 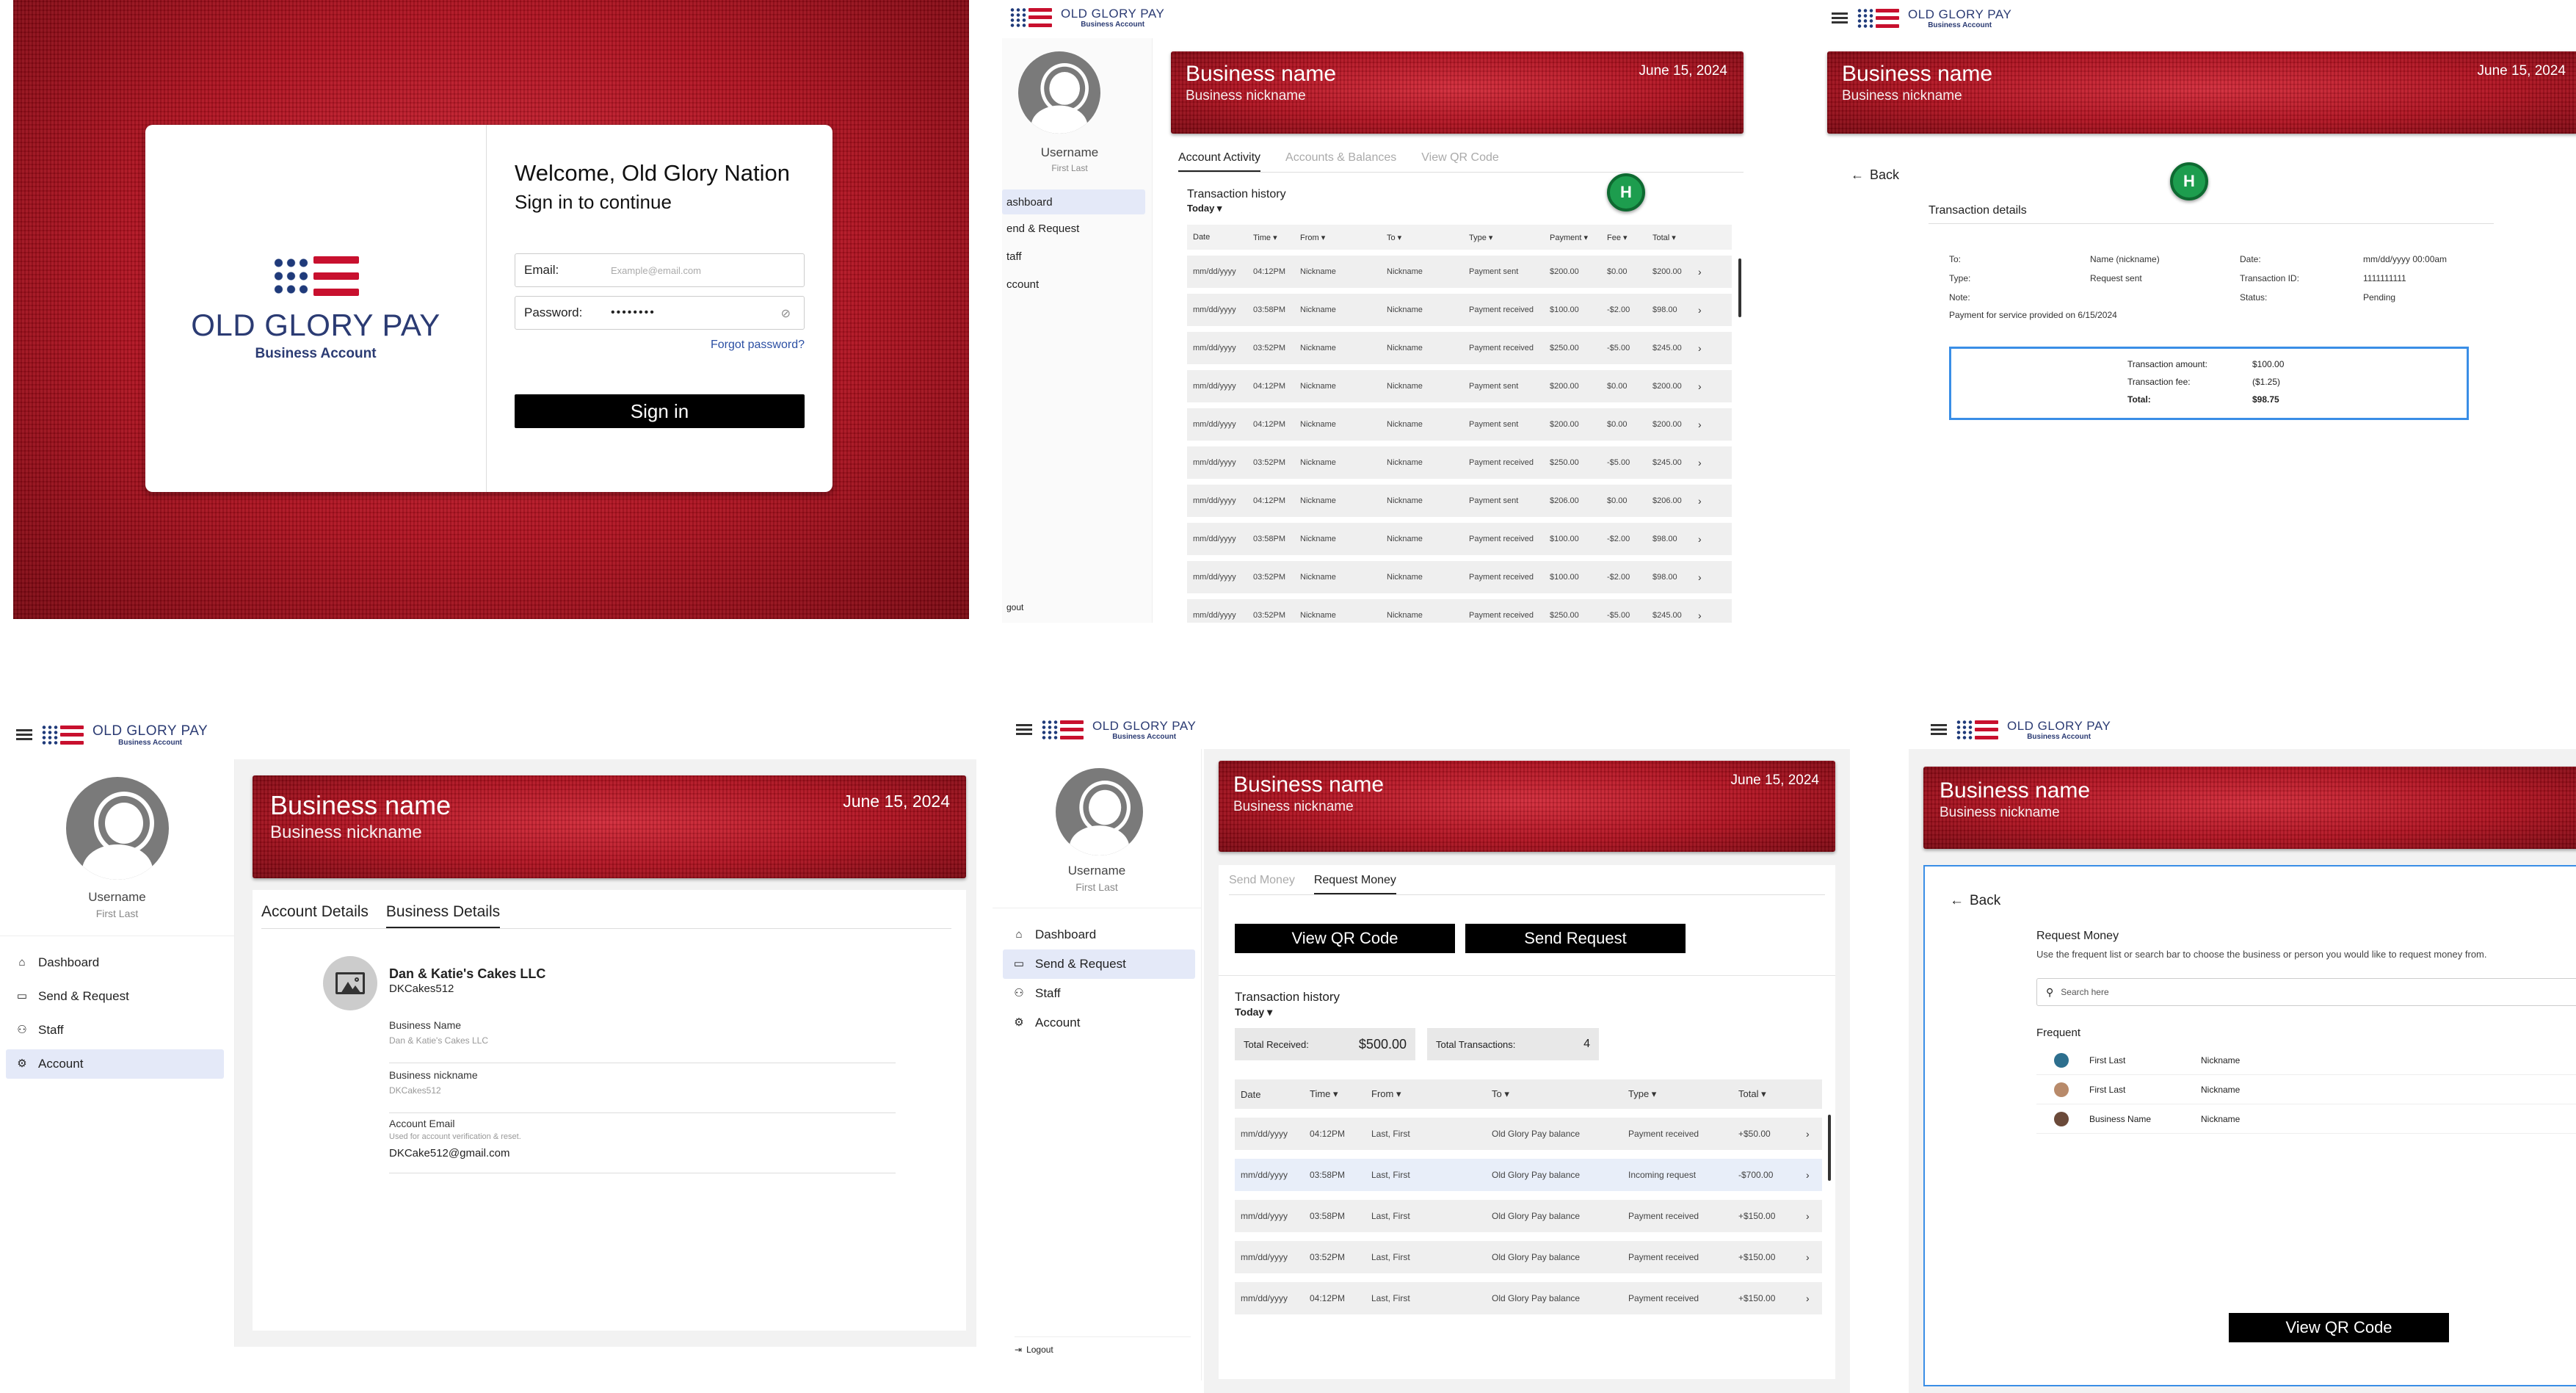 What do you see at coordinates (315, 915) in the screenshot?
I see `tab-account-details: Account Details` at bounding box center [315, 915].